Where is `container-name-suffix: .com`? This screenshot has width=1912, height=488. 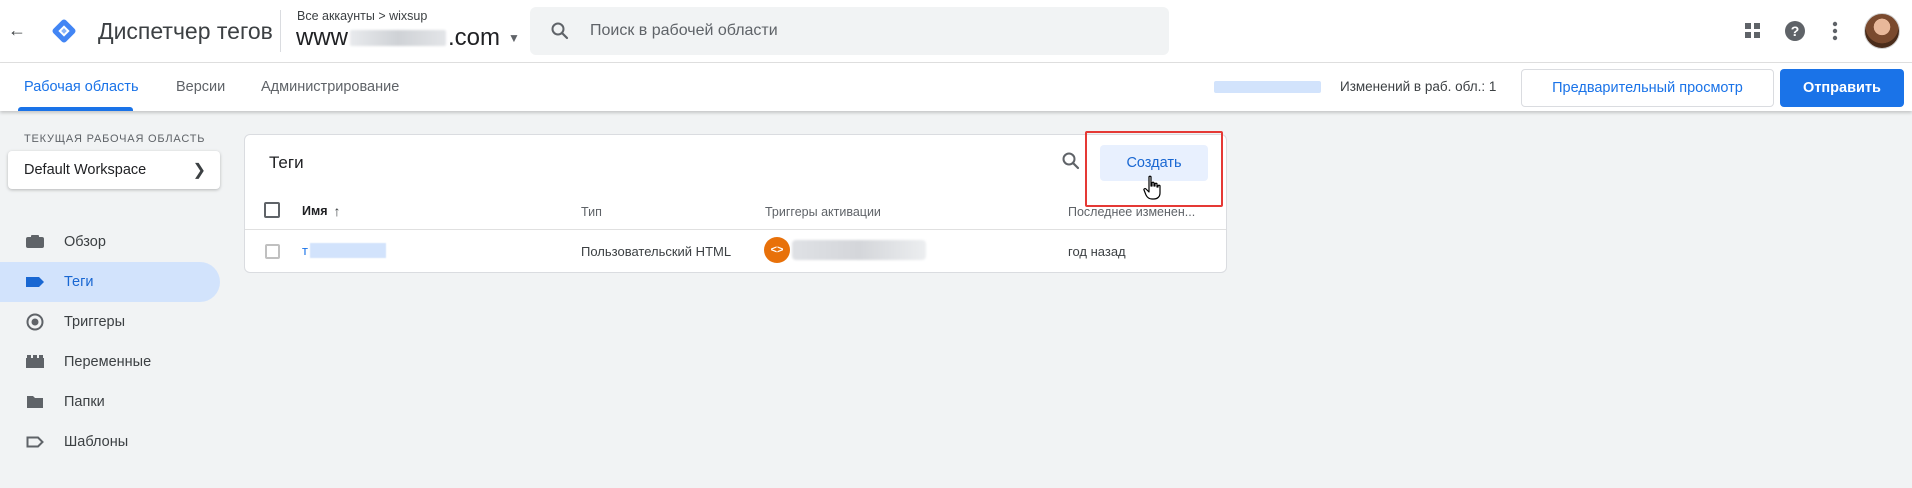
container-name-suffix: .com is located at coordinates (474, 37).